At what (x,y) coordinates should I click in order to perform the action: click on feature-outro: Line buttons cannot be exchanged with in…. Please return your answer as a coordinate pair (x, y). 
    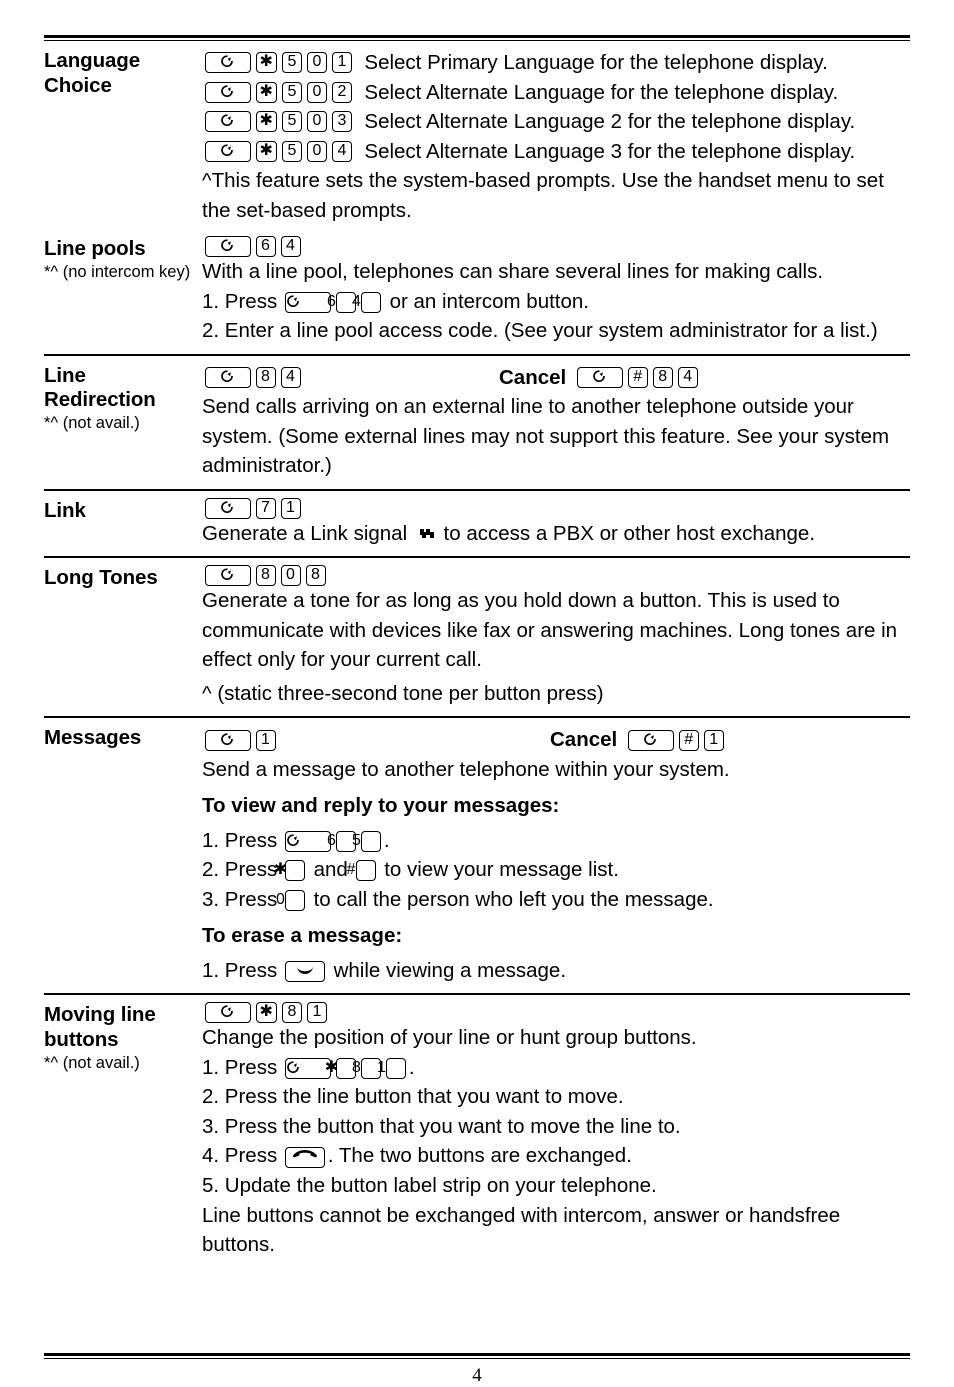
    Looking at the image, I should click on (521, 1230).